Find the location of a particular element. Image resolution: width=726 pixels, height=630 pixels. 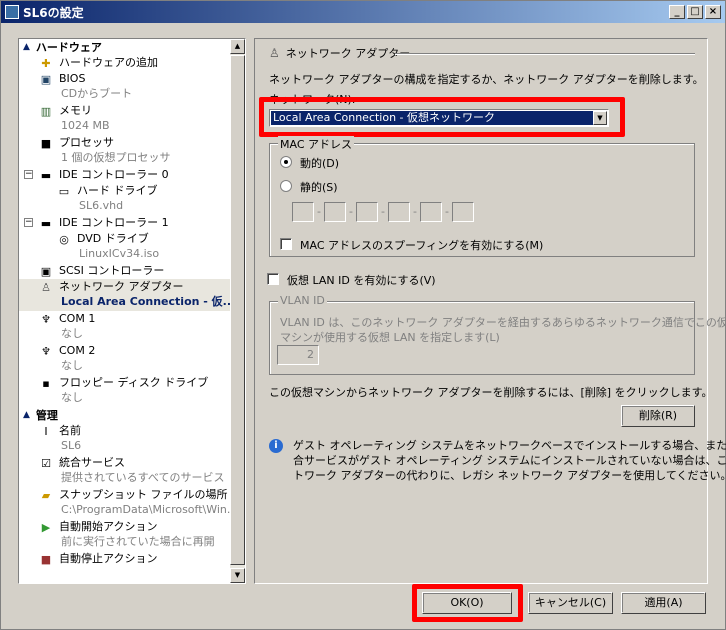

tree-item-label: IDE コントローラー 0 is located at coordinates (114, 174).